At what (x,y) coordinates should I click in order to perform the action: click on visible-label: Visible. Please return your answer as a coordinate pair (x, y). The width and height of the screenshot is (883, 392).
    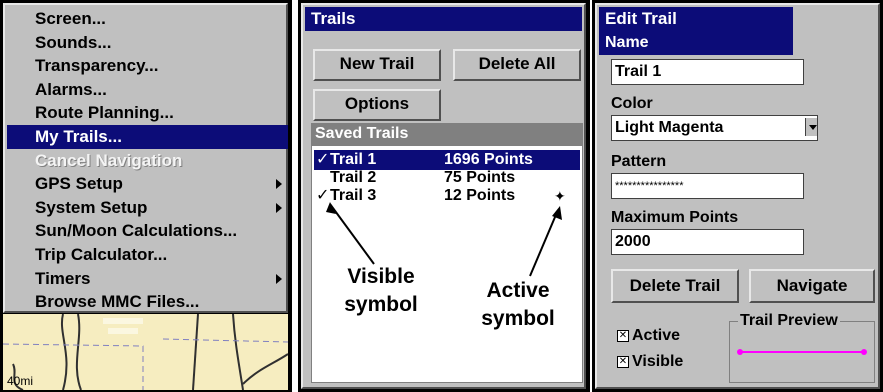
    Looking at the image, I should click on (658, 361).